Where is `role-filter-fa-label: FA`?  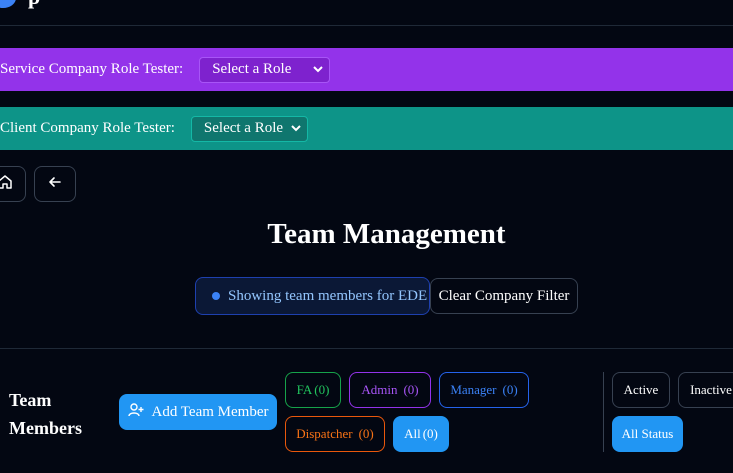 role-filter-fa-label: FA is located at coordinates (304, 389).